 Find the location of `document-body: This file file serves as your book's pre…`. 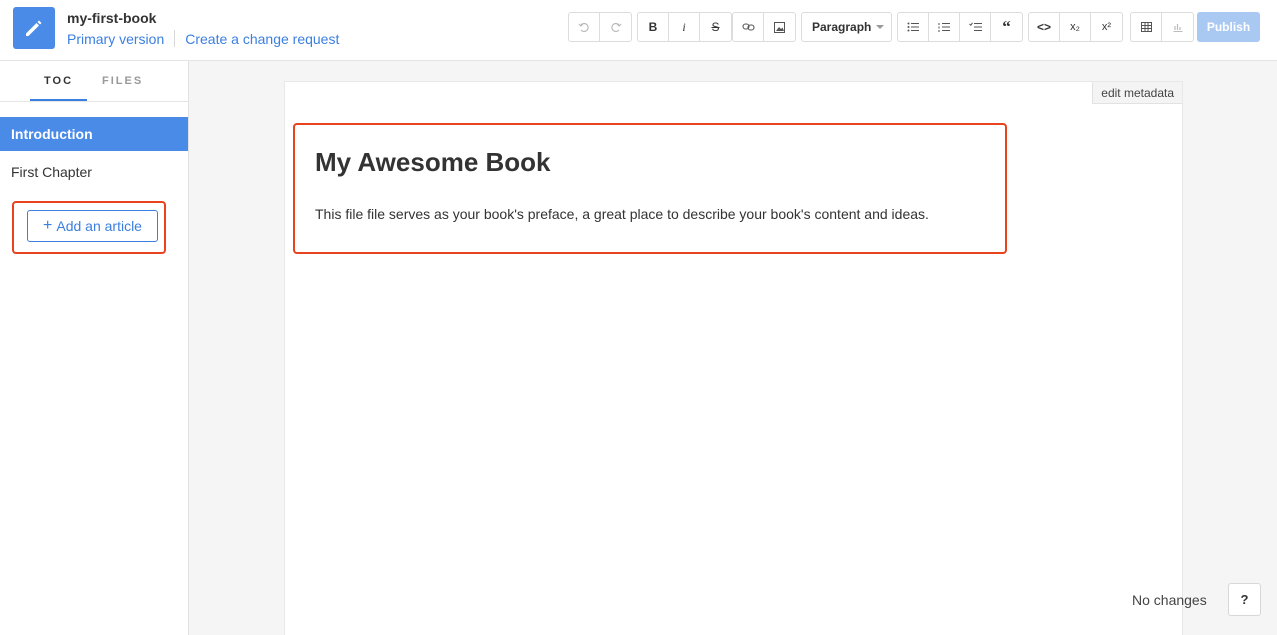

document-body: This file file serves as your book's pre… is located at coordinates (622, 214).